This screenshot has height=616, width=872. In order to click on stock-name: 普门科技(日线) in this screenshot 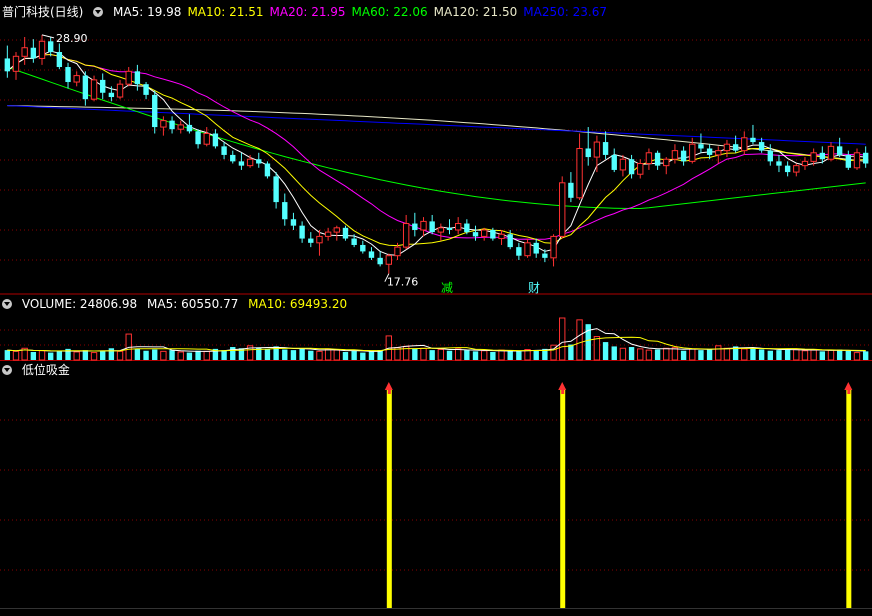, I will do `click(43, 12)`.